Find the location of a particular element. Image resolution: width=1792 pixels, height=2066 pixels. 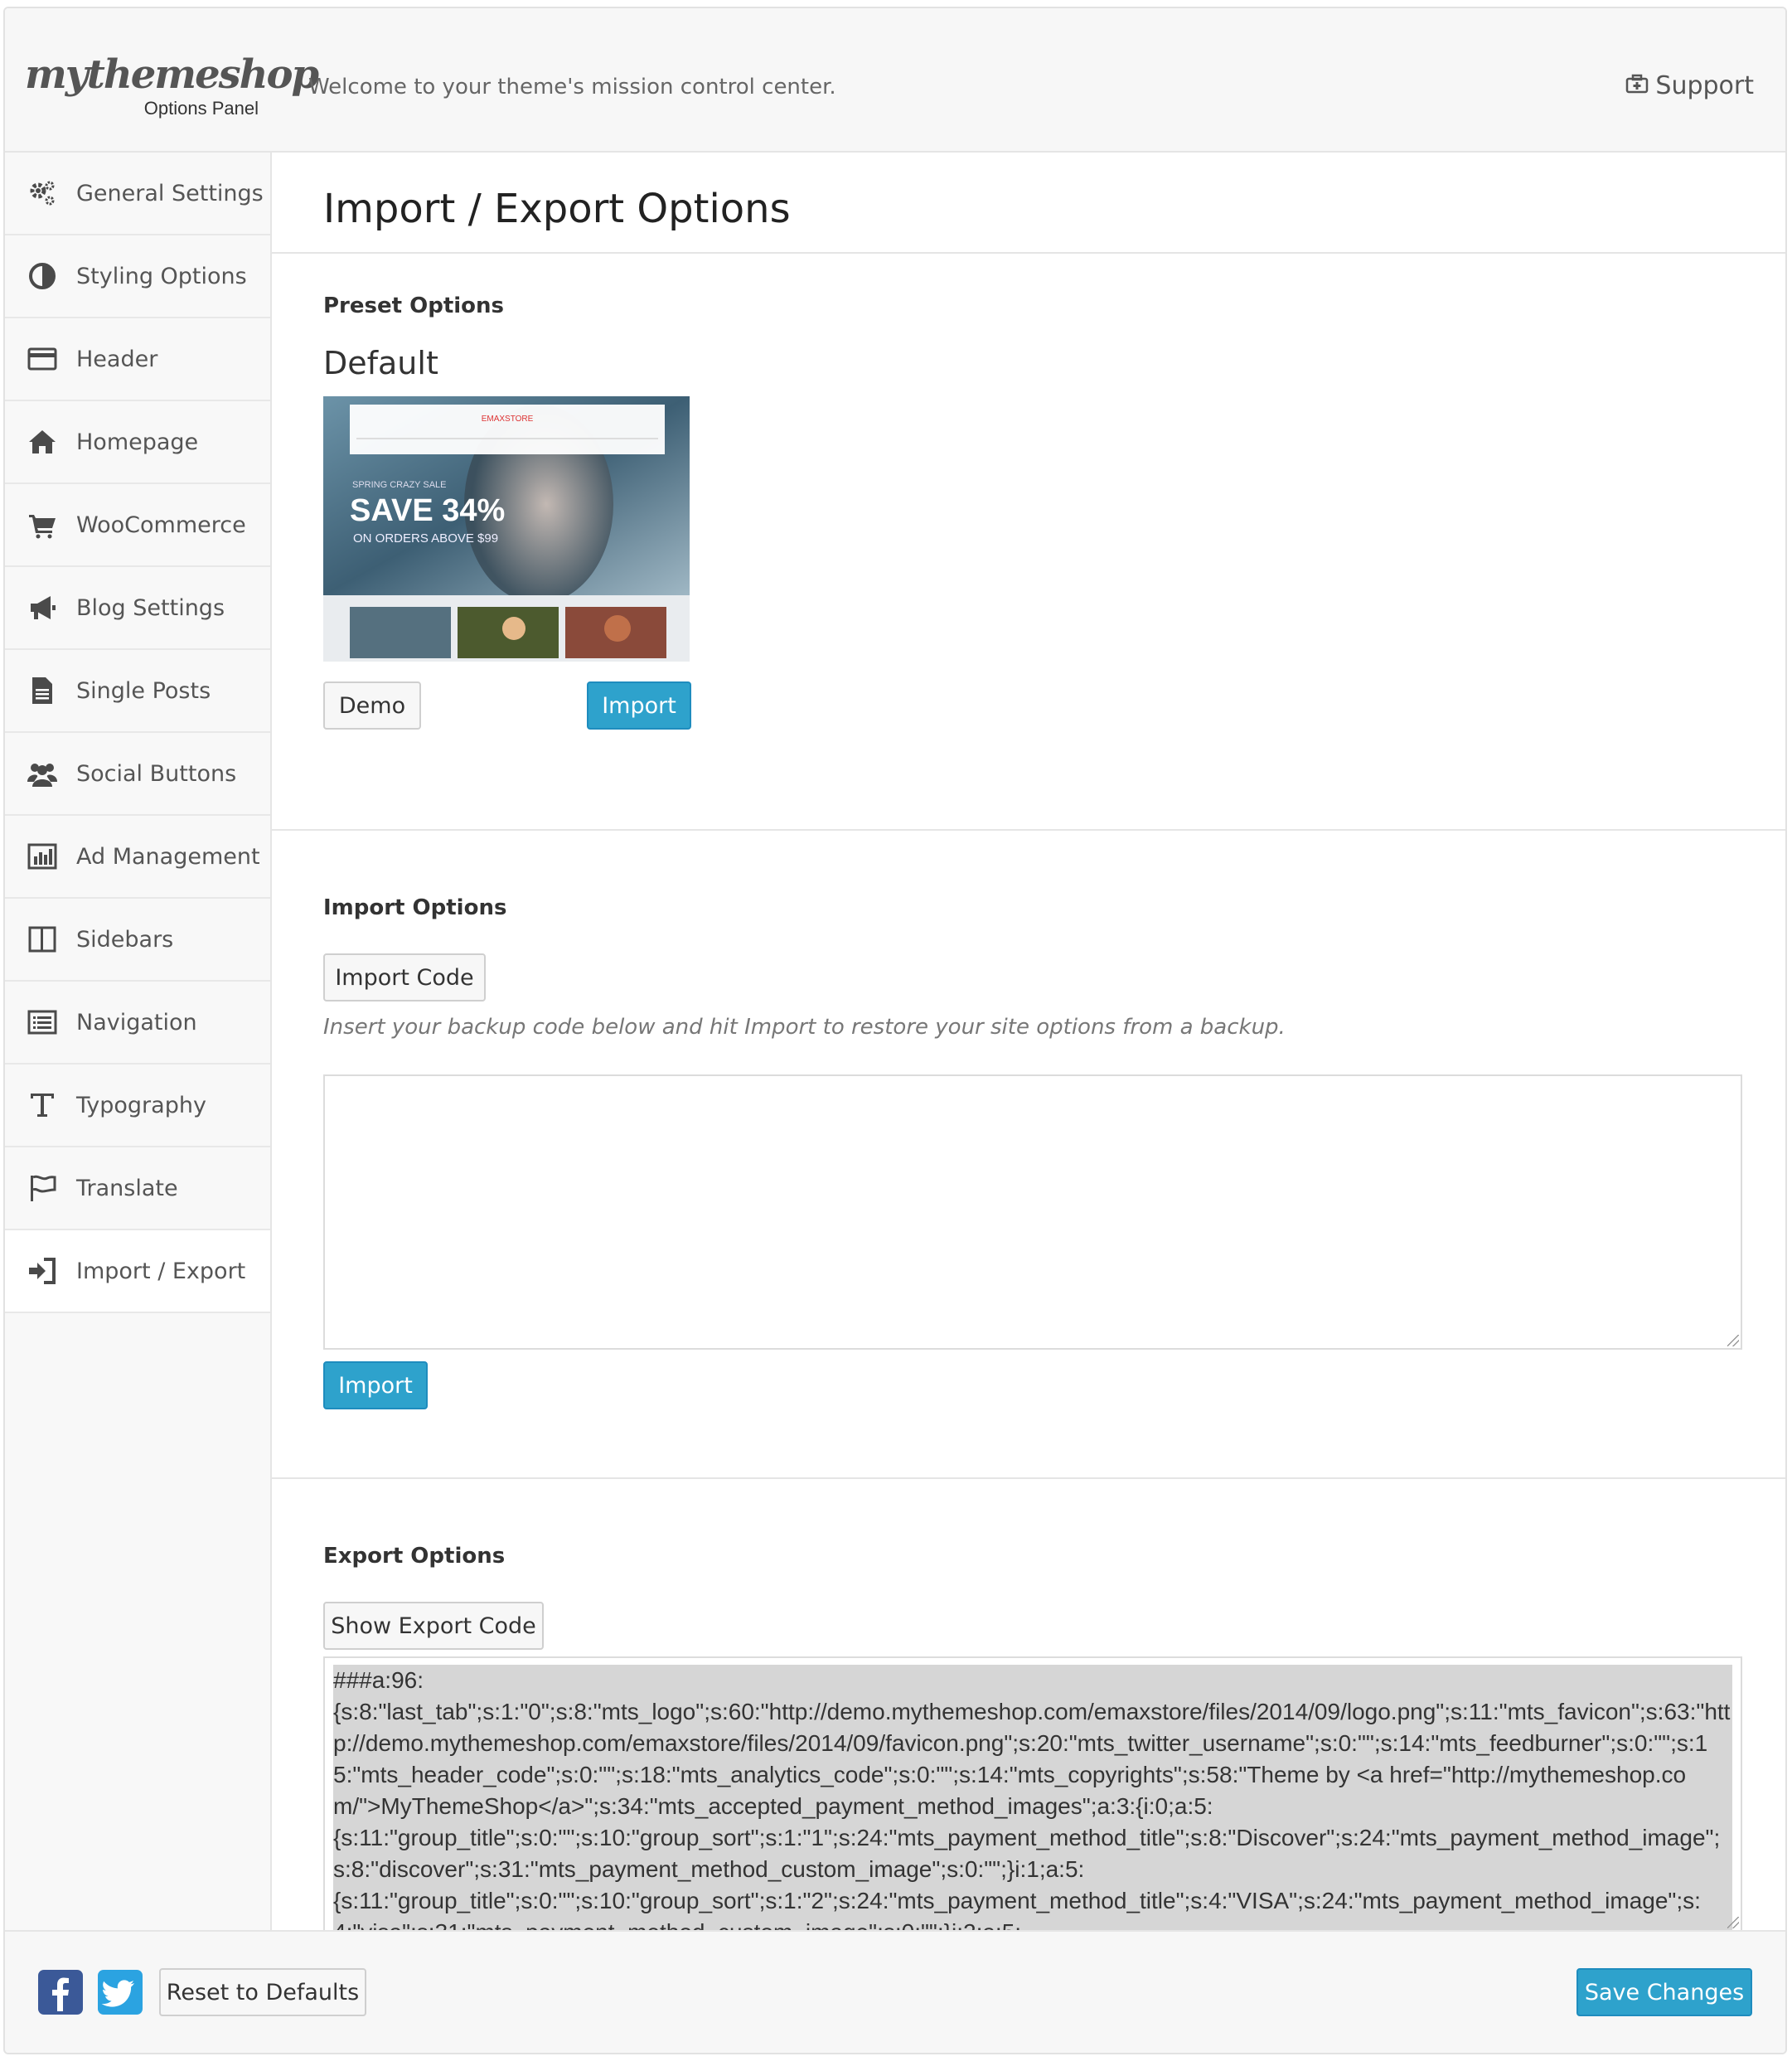

sidebar-item-label: Styling Options is located at coordinates (161, 276).